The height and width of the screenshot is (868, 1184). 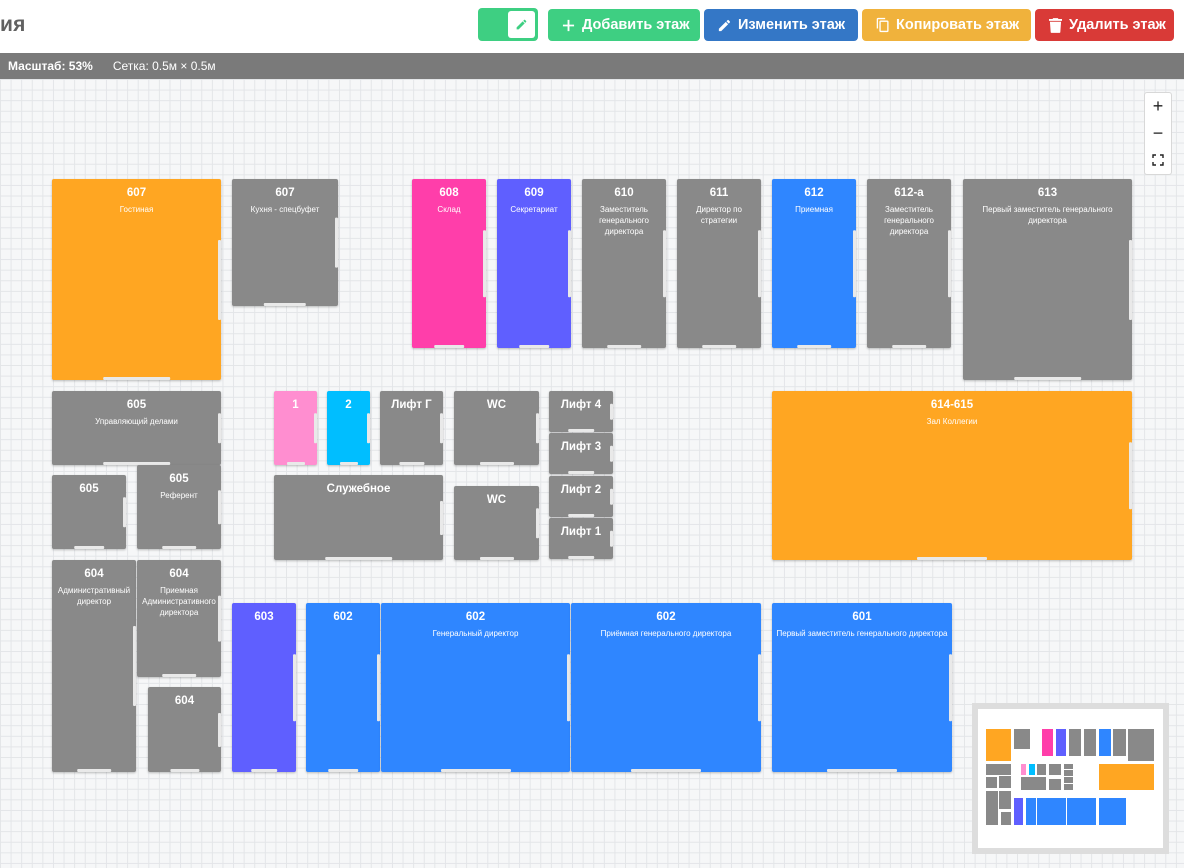 I want to click on room: 2, so click(x=348, y=428).